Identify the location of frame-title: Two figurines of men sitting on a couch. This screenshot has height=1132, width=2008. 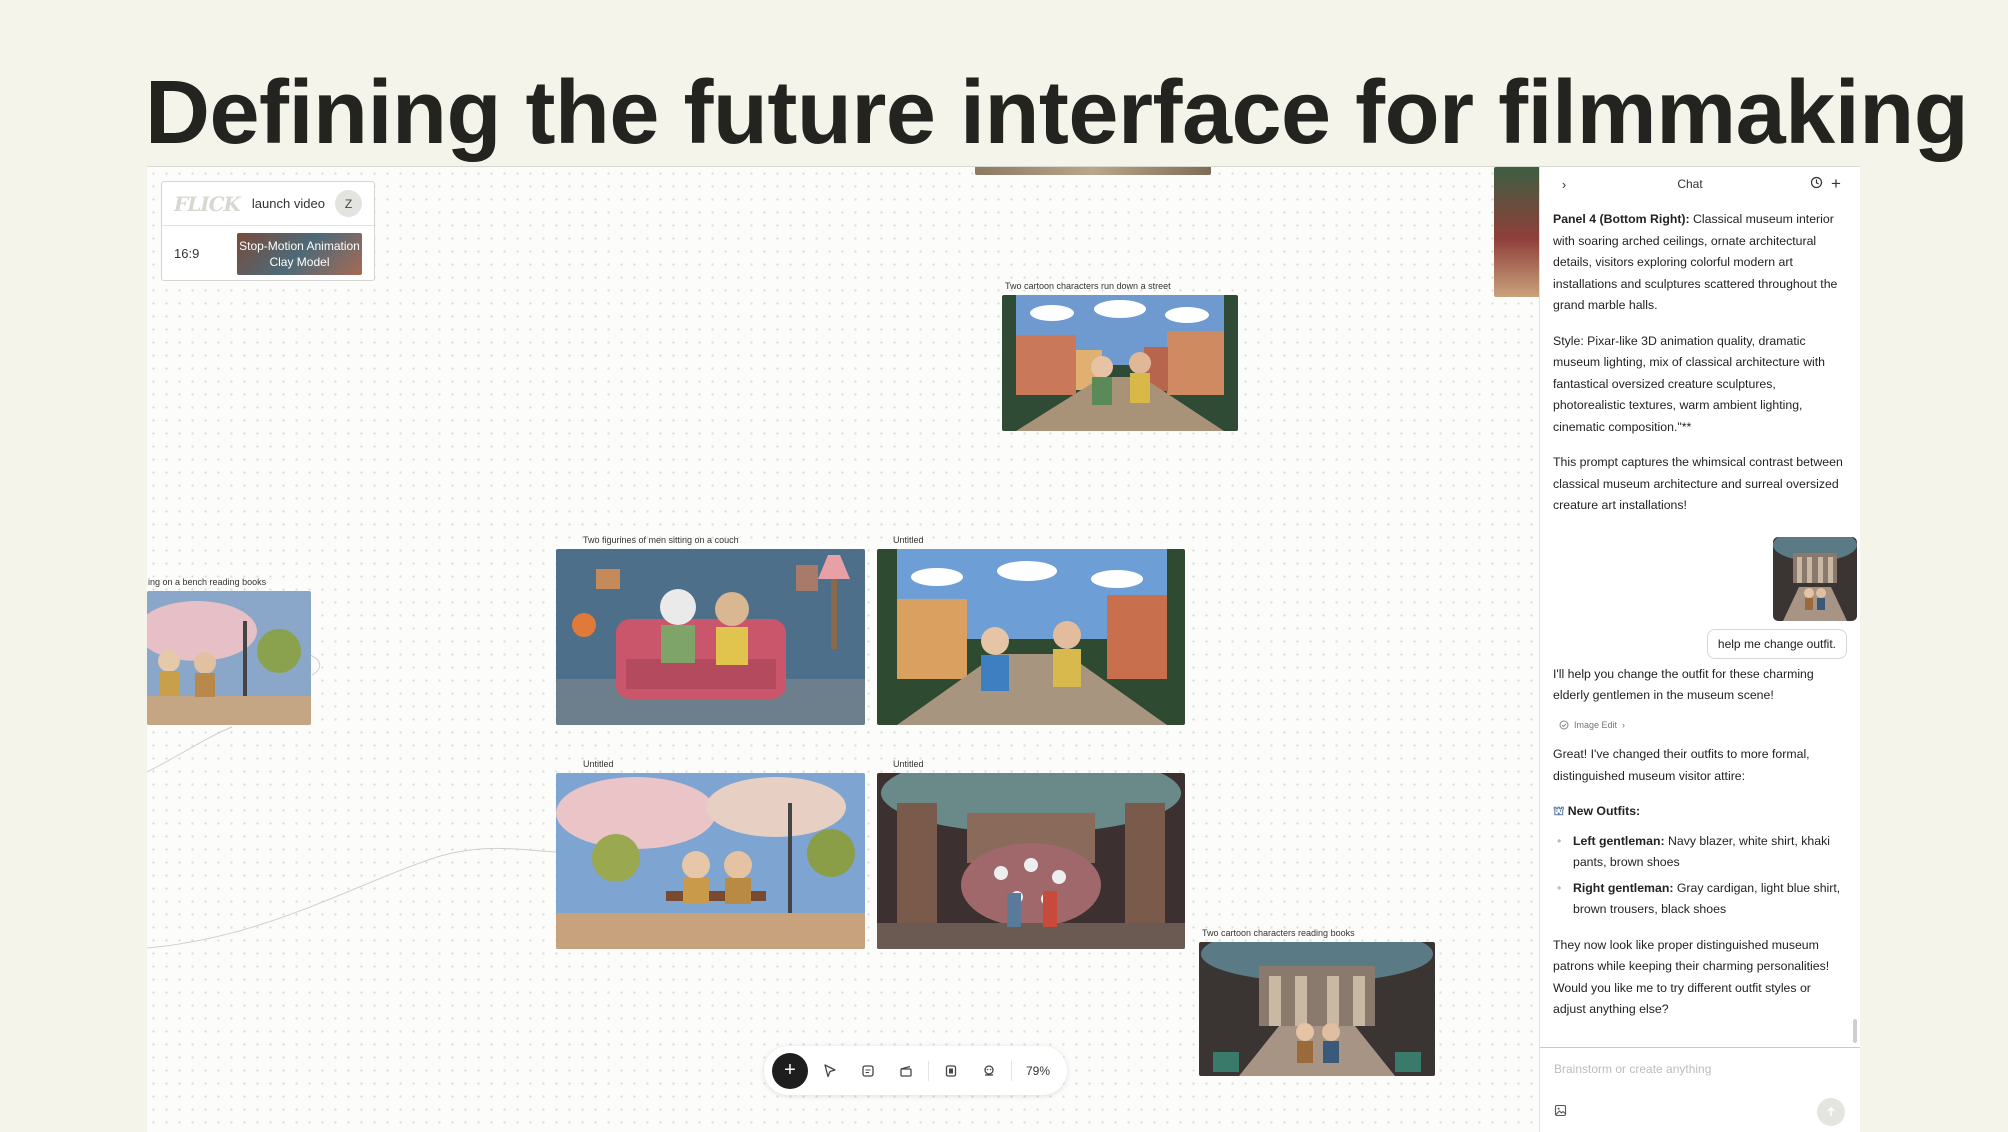
(661, 540).